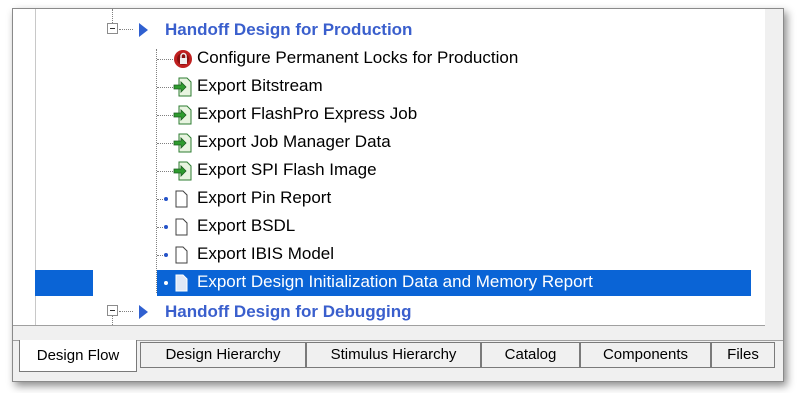  I want to click on tree-group-production: Handoff Design for Production, so click(389, 31).